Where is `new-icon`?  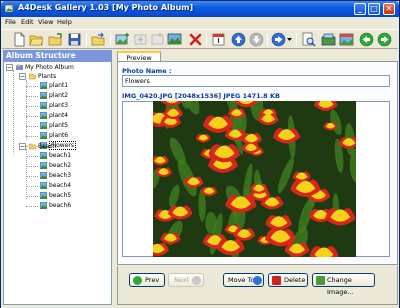 new-icon is located at coordinates (19, 39).